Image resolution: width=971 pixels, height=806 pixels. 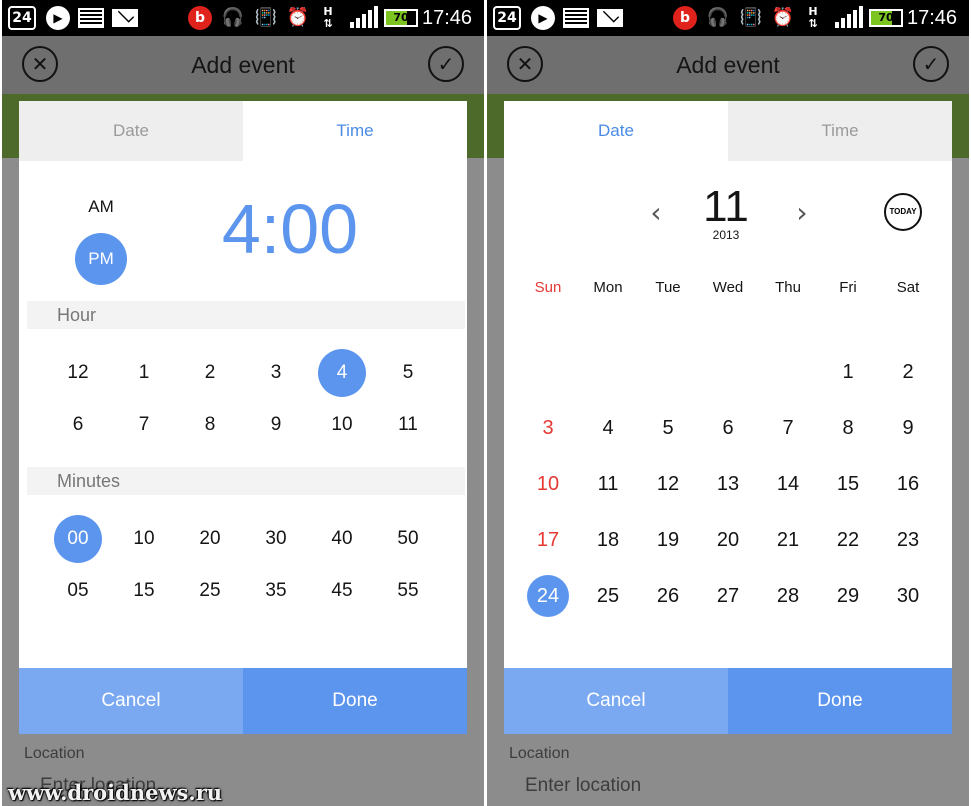 What do you see at coordinates (848, 540) in the screenshot?
I see `calendar-day: 22` at bounding box center [848, 540].